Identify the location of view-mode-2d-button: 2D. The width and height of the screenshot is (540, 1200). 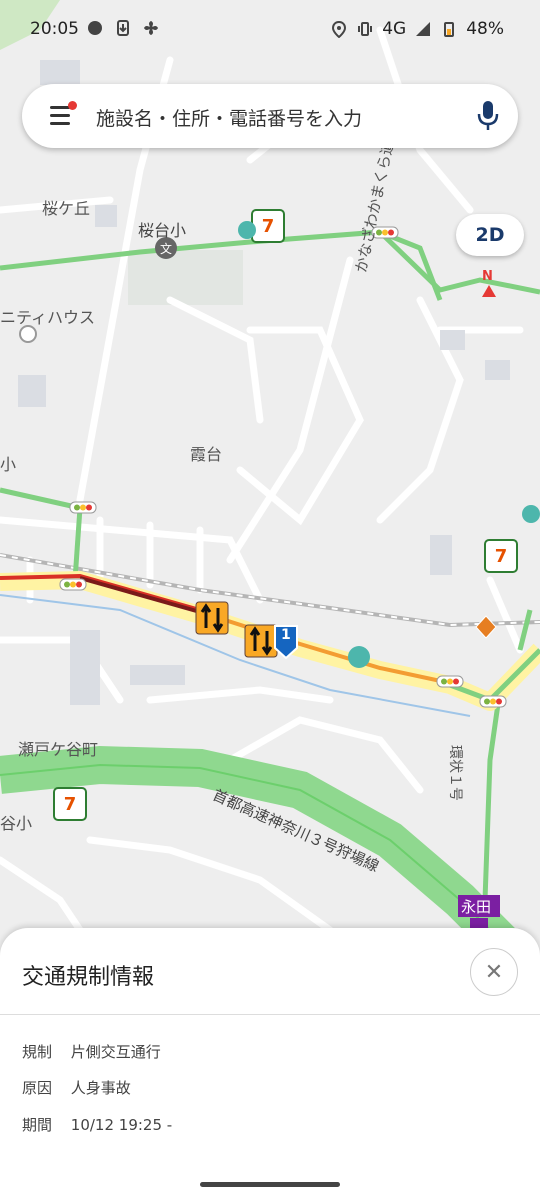
(490, 235).